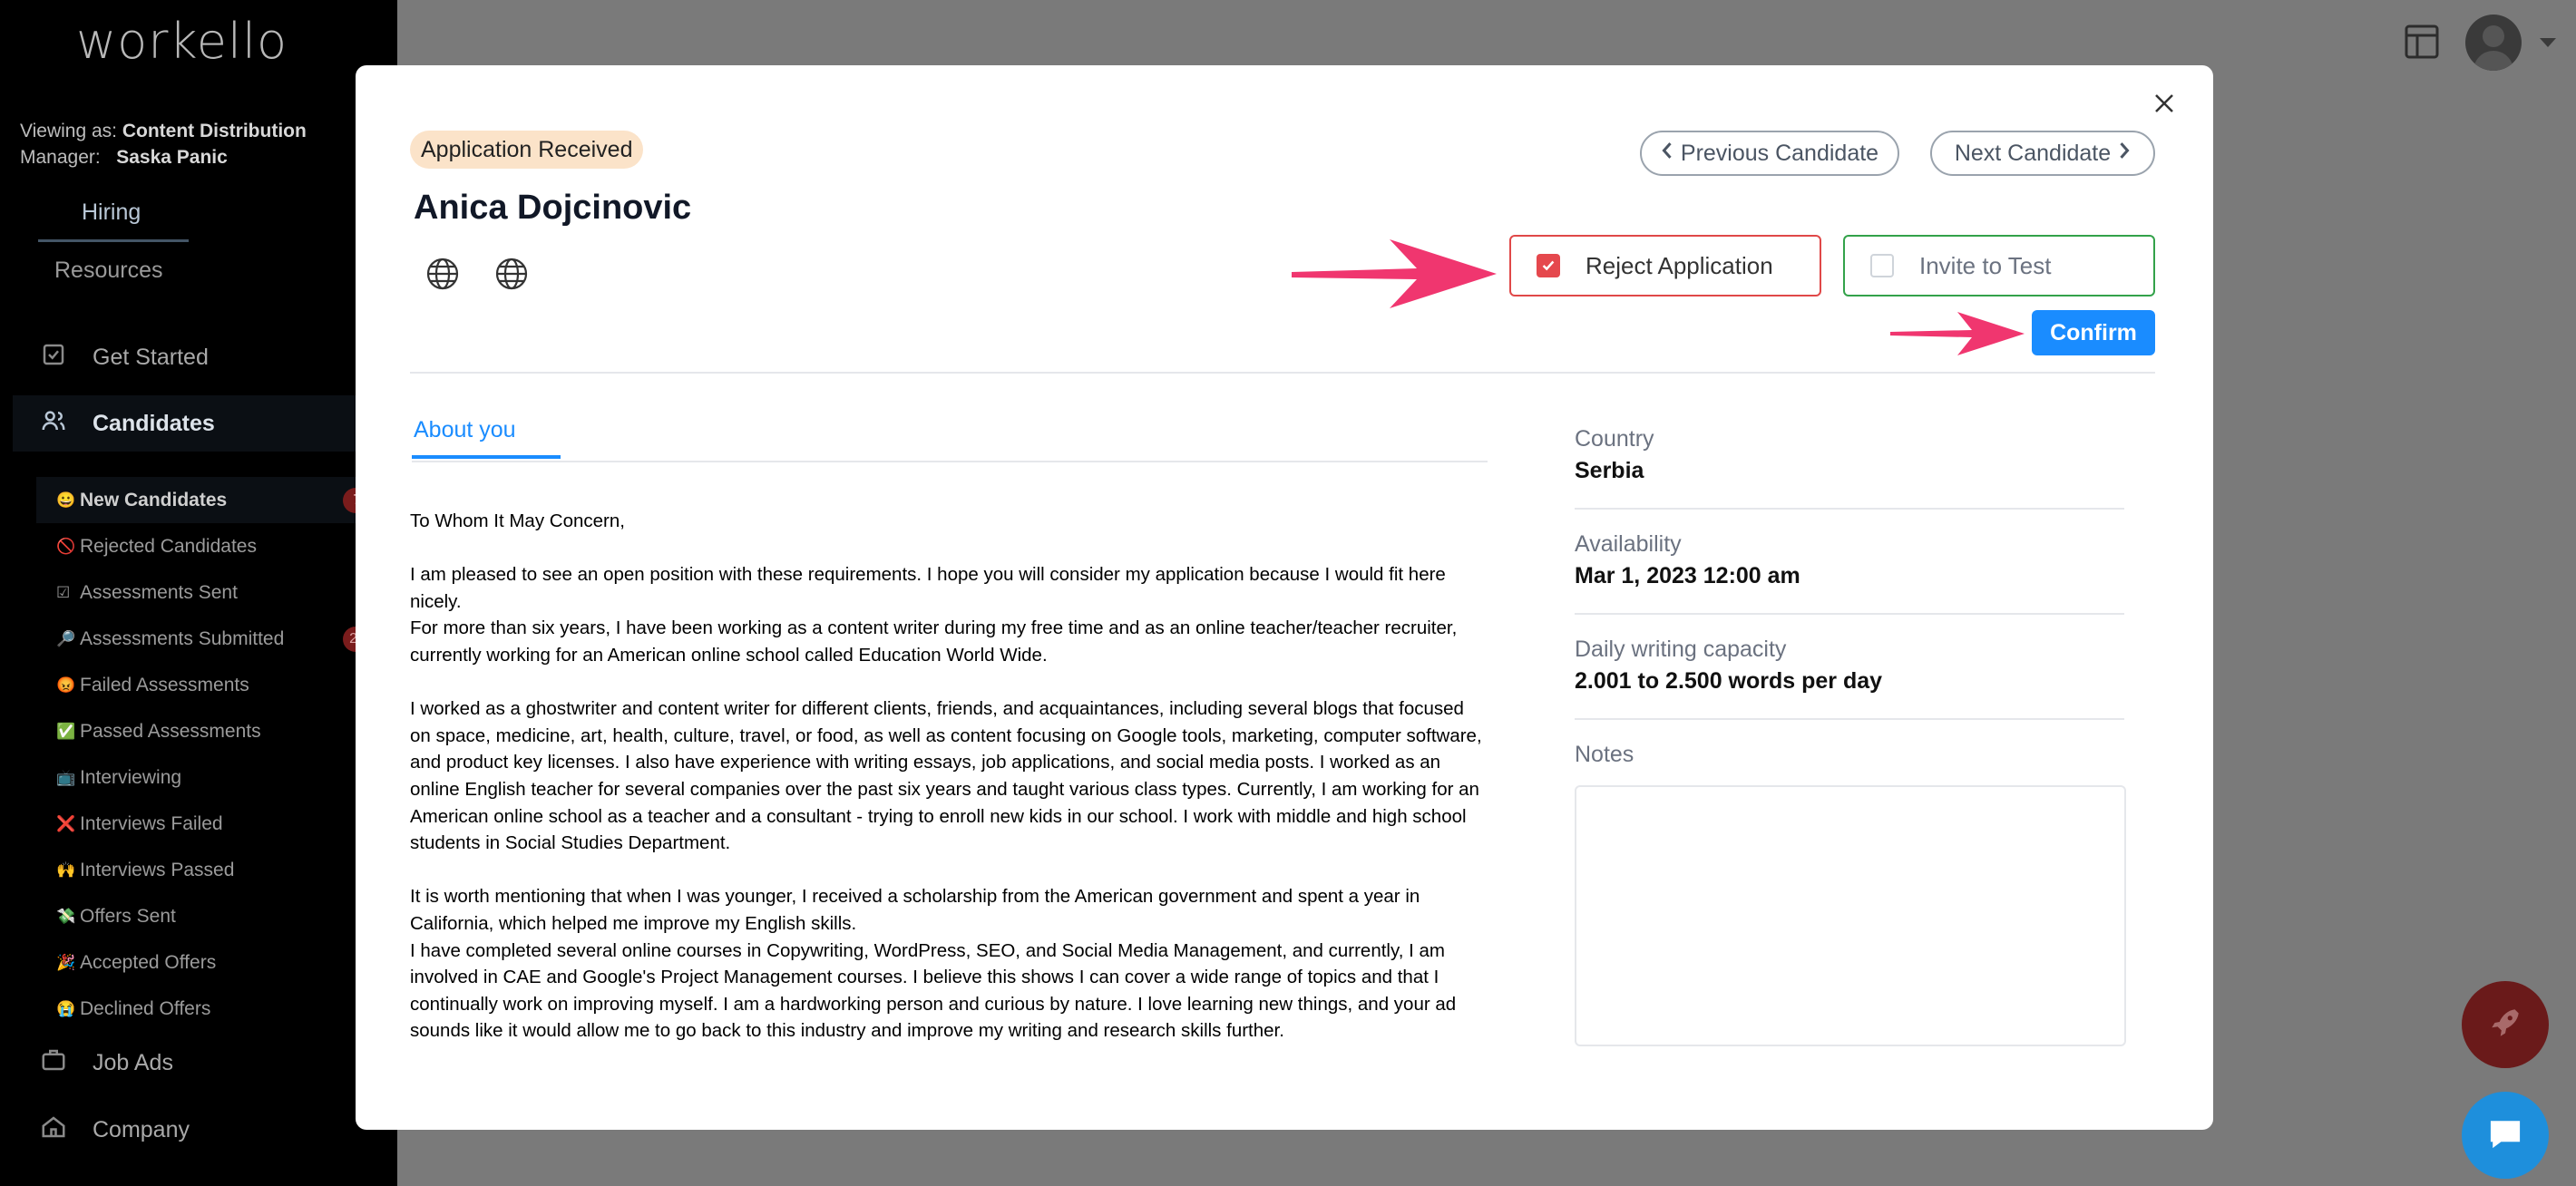 The height and width of the screenshot is (1186, 2576). Describe the element at coordinates (182, 41) in the screenshot. I see `app-logo: workello` at that location.